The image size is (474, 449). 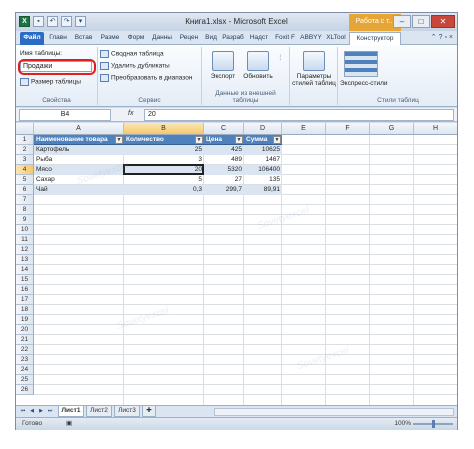 What do you see at coordinates (50, 411) in the screenshot?
I see `last-sheet-icon: ⏭` at bounding box center [50, 411].